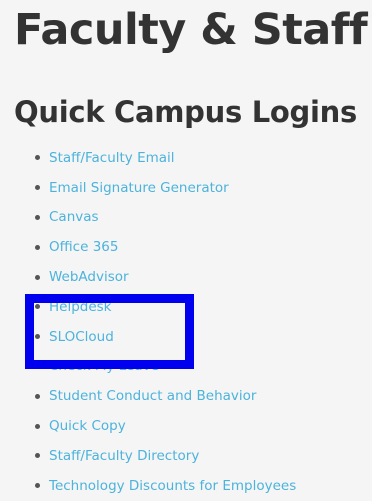  What do you see at coordinates (186, 218) in the screenshot?
I see `list-item: Canvas` at bounding box center [186, 218].